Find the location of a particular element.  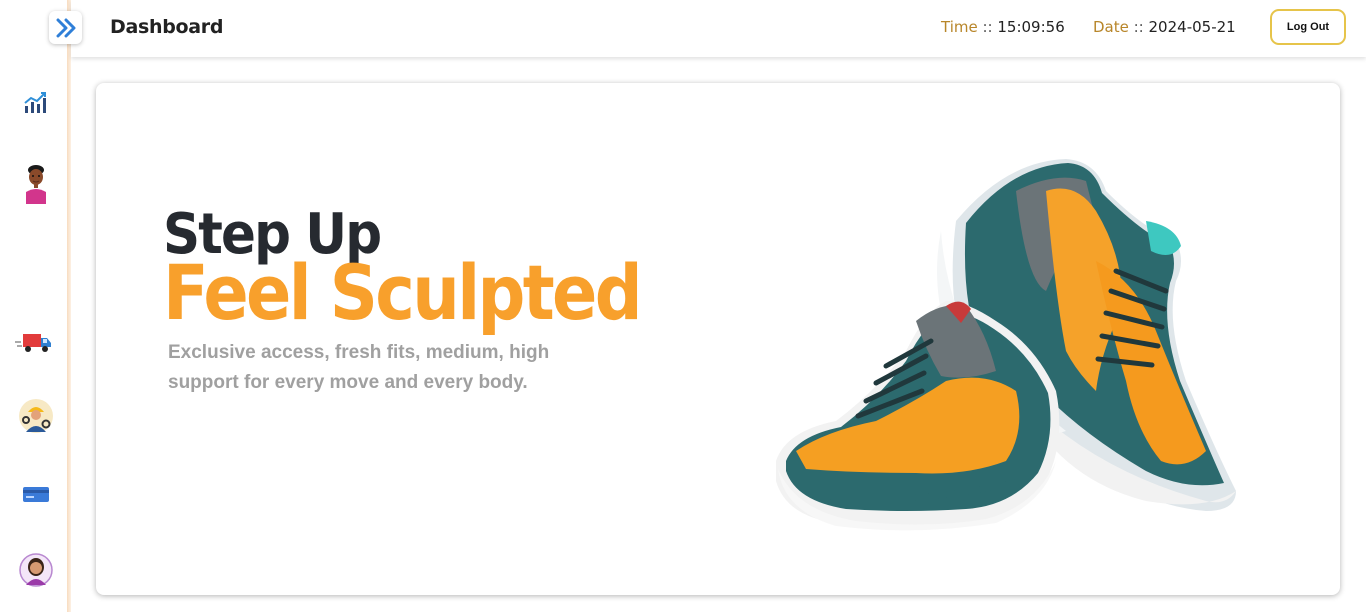

credit-card-icon is located at coordinates (36, 494).